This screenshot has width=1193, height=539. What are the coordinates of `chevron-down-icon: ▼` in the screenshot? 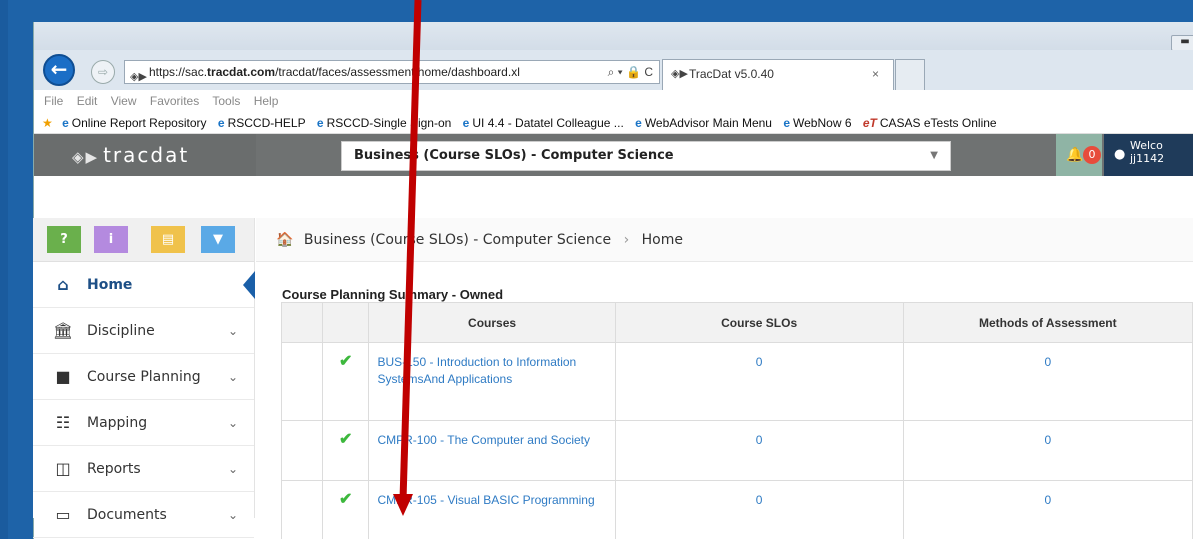 It's located at (934, 155).